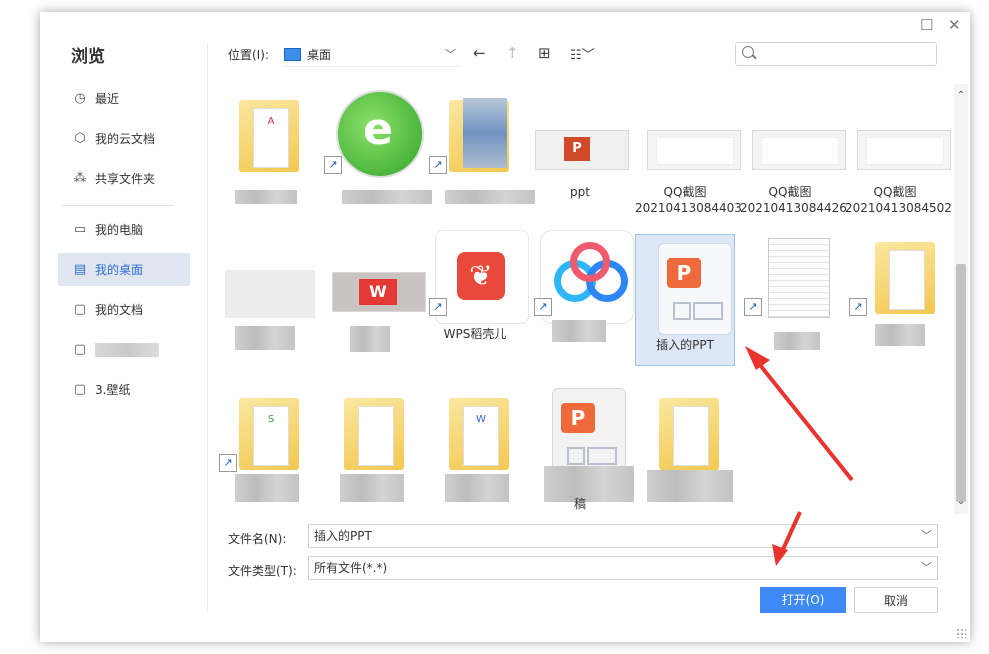 Image resolution: width=989 pixels, height=654 pixels. I want to click on annotation-arrow-to-open-button, so click(787, 538).